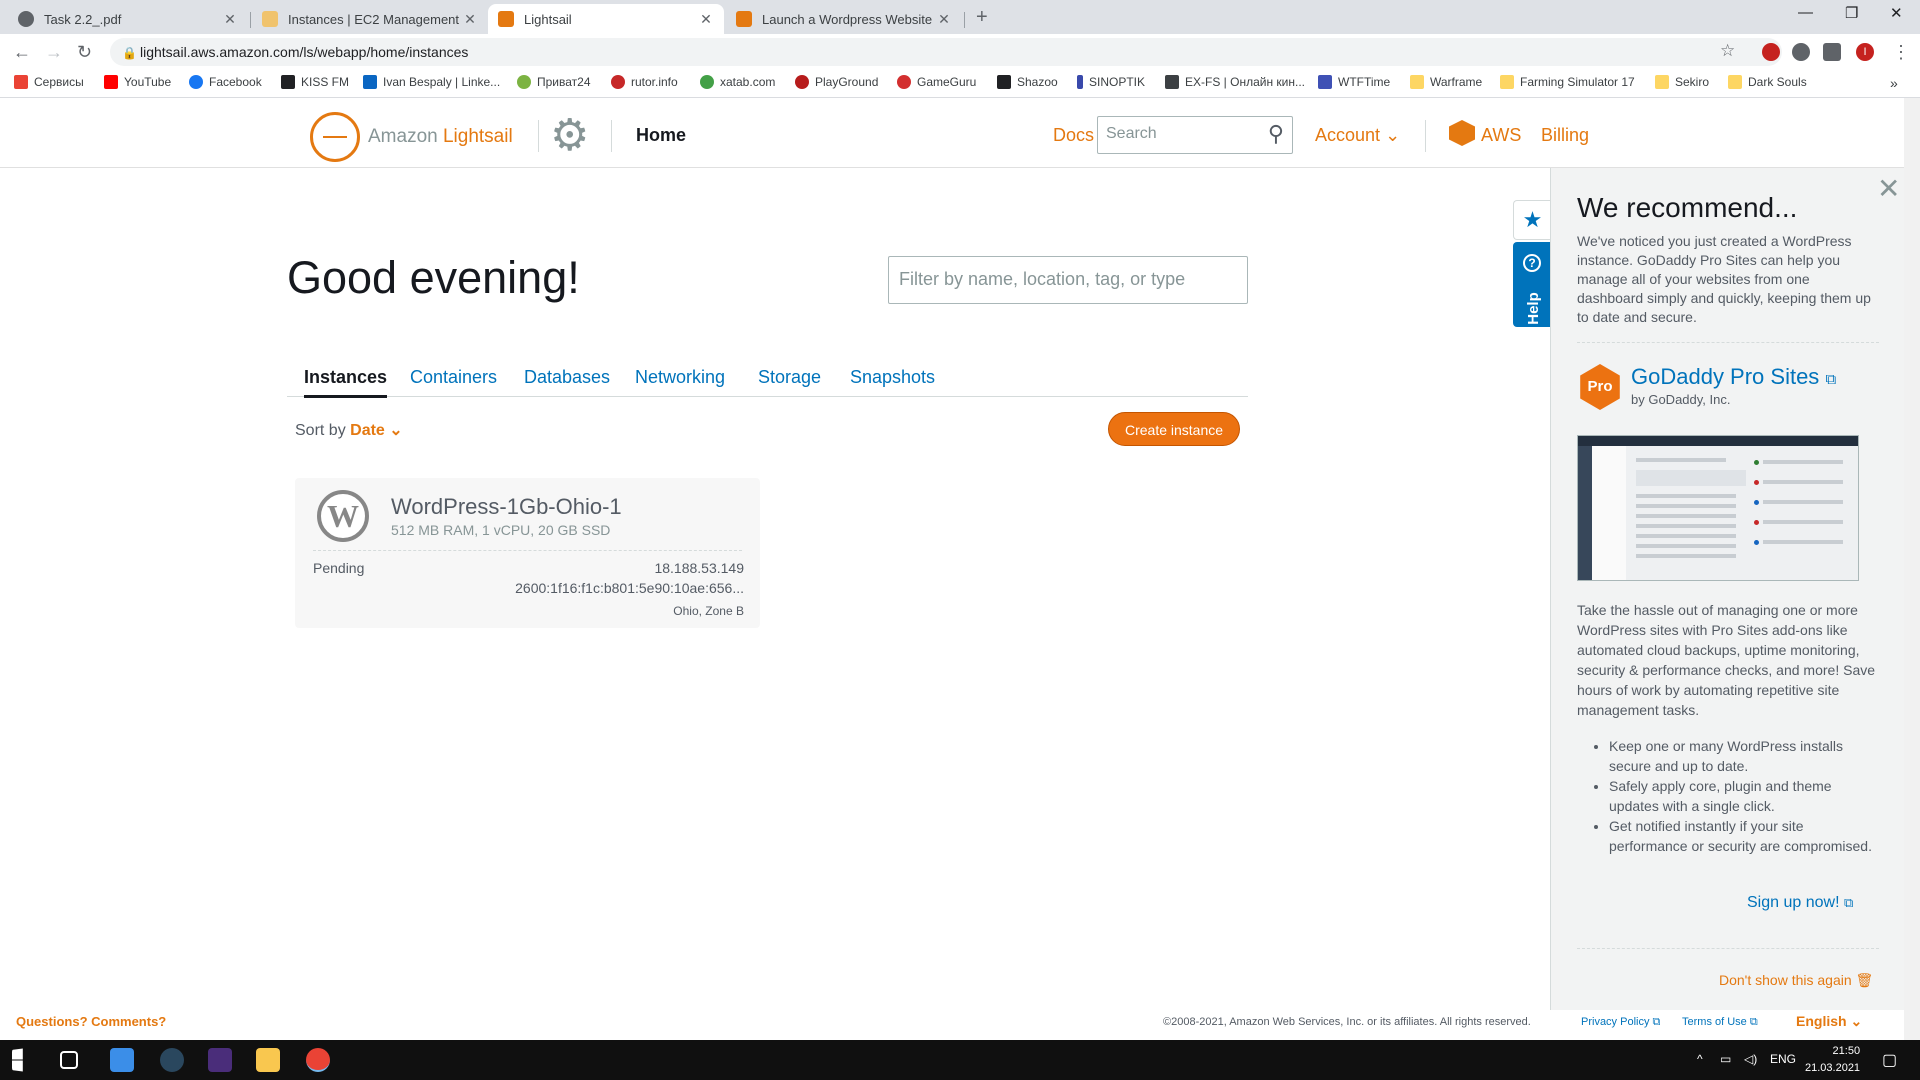  What do you see at coordinates (982, 17) in the screenshot?
I see `new-tab-button: +` at bounding box center [982, 17].